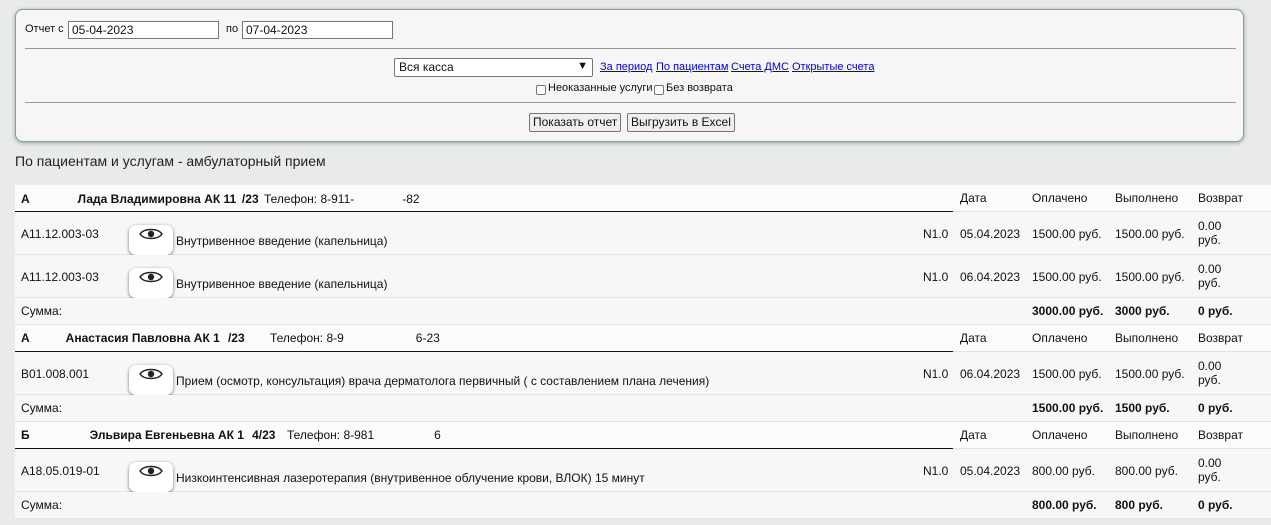  What do you see at coordinates (426, 67) in the screenshot?
I see `cash-select-value: Вся касса` at bounding box center [426, 67].